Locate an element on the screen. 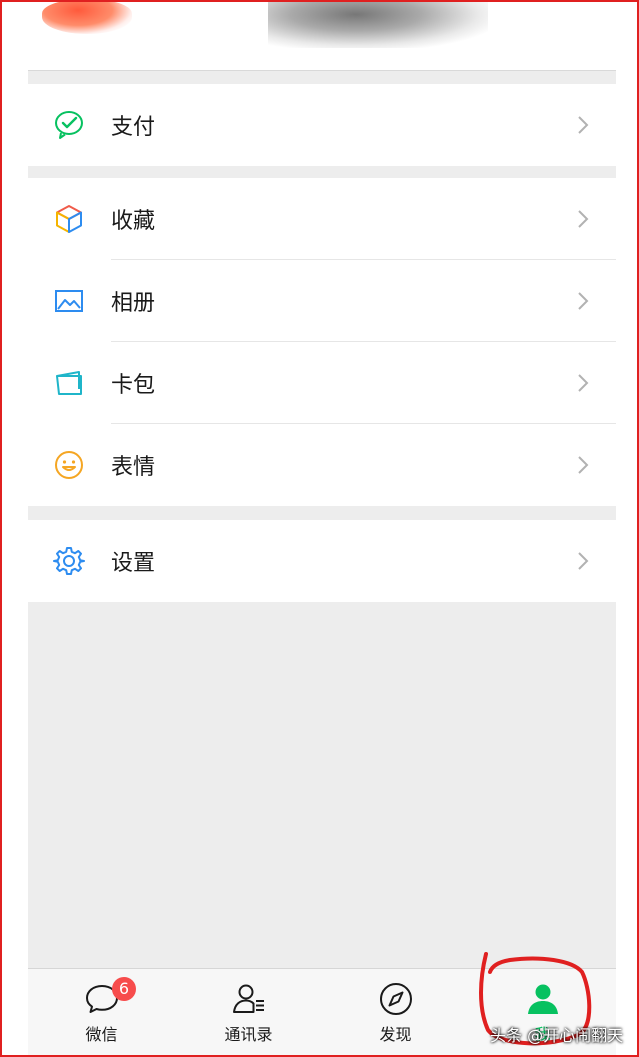 This screenshot has width=639, height=1057. gear-icon is located at coordinates (69, 561).